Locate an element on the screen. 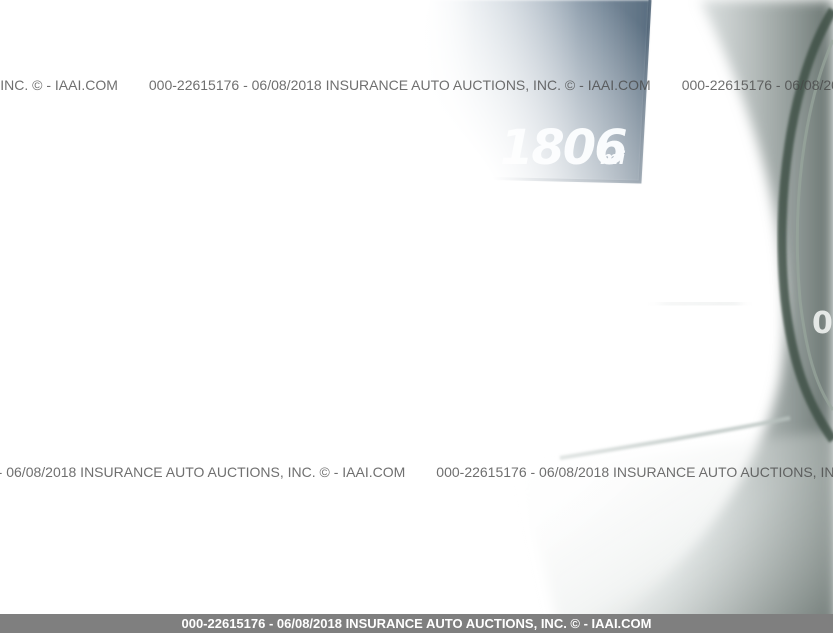 The width and height of the screenshot is (833, 633). watermark-fragment: NS, INC. © - IAAI.COM is located at coordinates (59, 85).